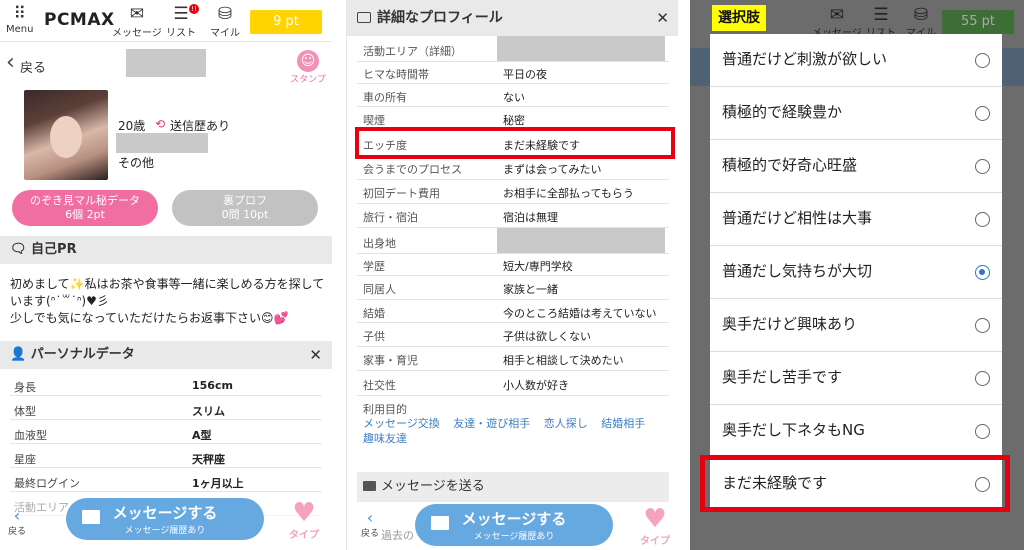 Image resolution: width=1024 pixels, height=550 pixels. What do you see at coordinates (19, 14) in the screenshot?
I see `grid-icon: ⠿` at bounding box center [19, 14].